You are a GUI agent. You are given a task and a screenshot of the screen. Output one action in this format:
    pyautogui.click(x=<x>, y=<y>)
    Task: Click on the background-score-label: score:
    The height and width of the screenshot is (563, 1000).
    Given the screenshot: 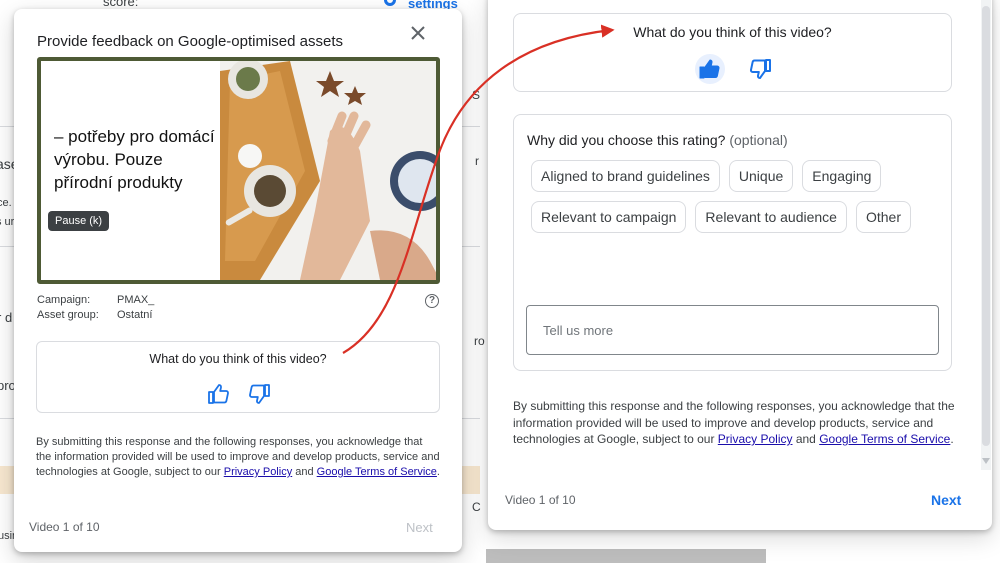 What is the action you would take?
    pyautogui.click(x=121, y=4)
    